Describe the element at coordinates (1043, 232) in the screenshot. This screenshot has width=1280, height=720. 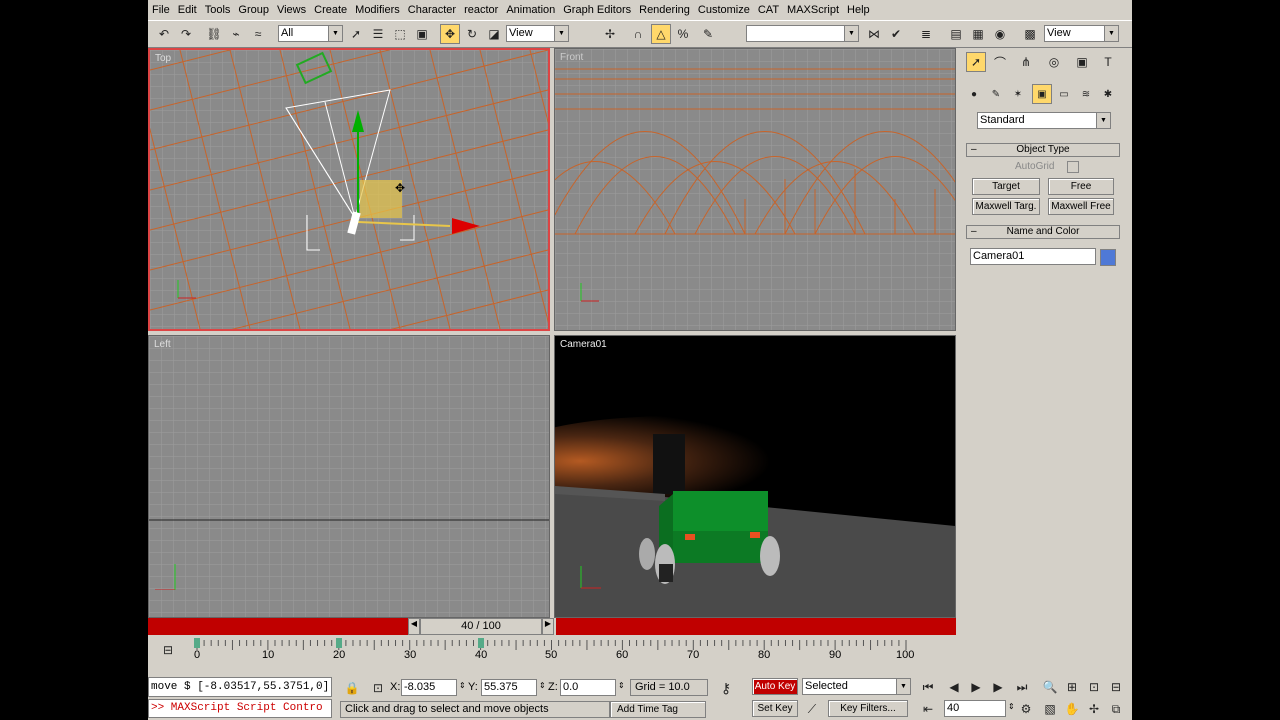
I see `name-color-rollout: – Name and Color` at that location.